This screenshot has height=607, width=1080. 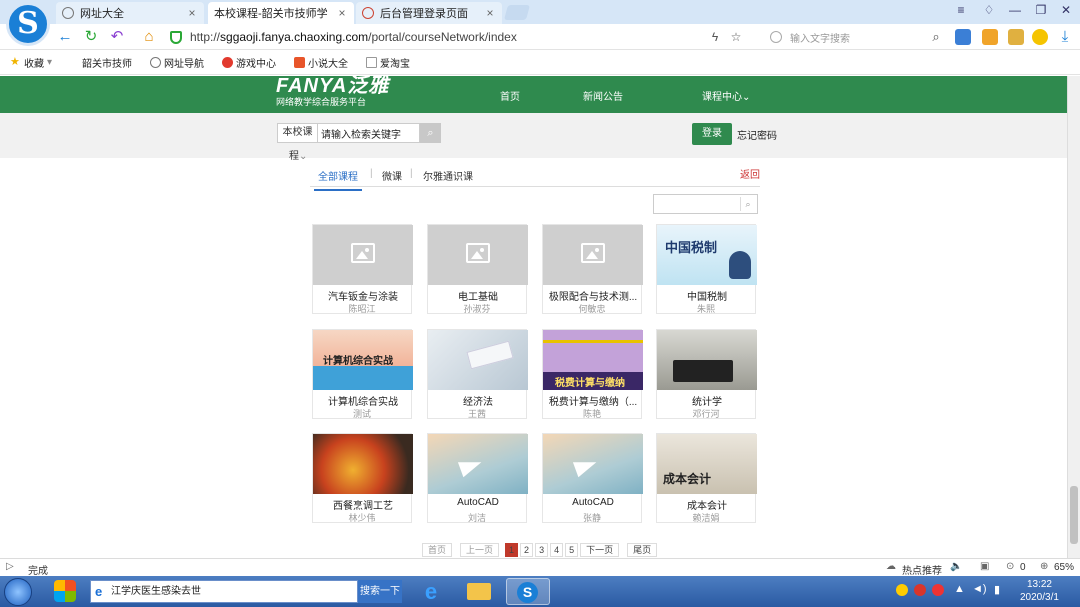 I want to click on tray-flag-icon: ▲, so click(x=959, y=589).